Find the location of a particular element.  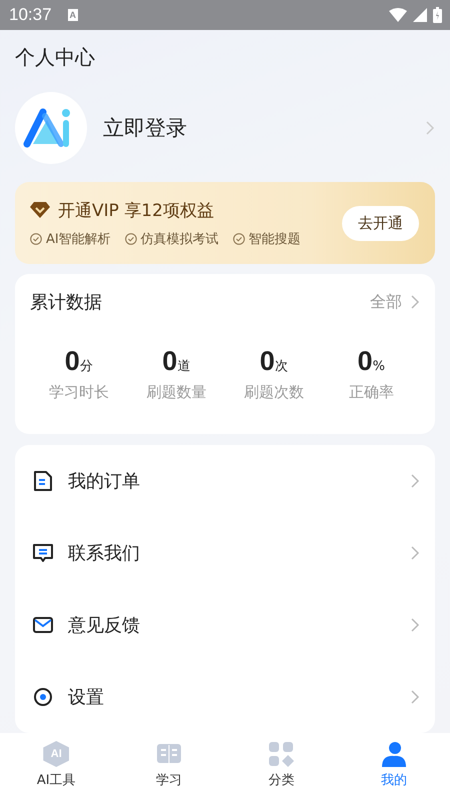

mail-icon is located at coordinates (43, 625).